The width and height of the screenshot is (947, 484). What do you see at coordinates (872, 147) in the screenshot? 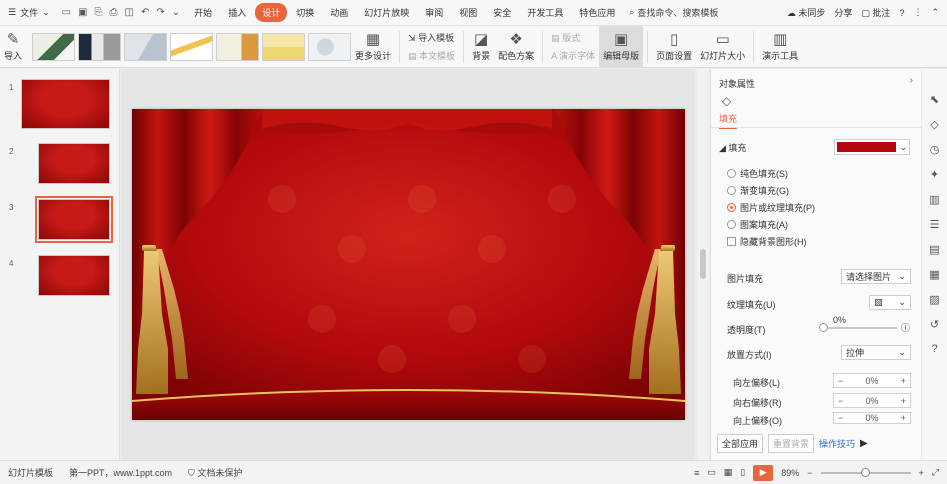
I see `fill-swatch-dropdown: ⌄` at bounding box center [872, 147].